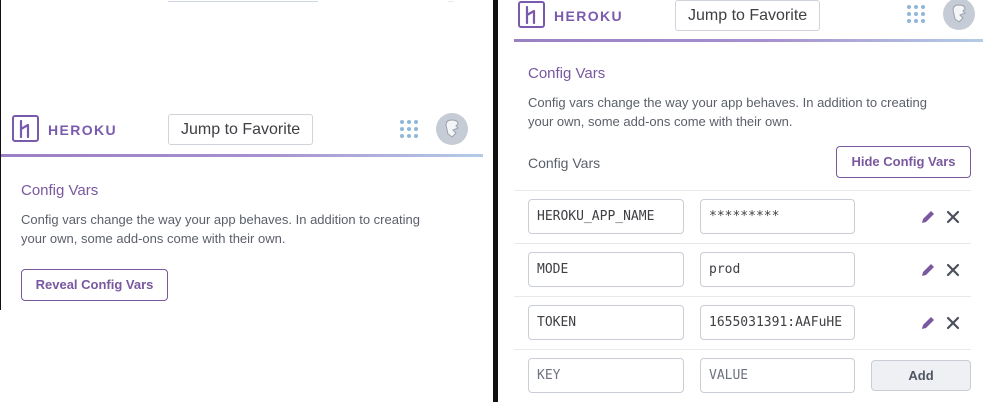 This screenshot has height=402, width=983. I want to click on config-value-field: prod, so click(777, 269).